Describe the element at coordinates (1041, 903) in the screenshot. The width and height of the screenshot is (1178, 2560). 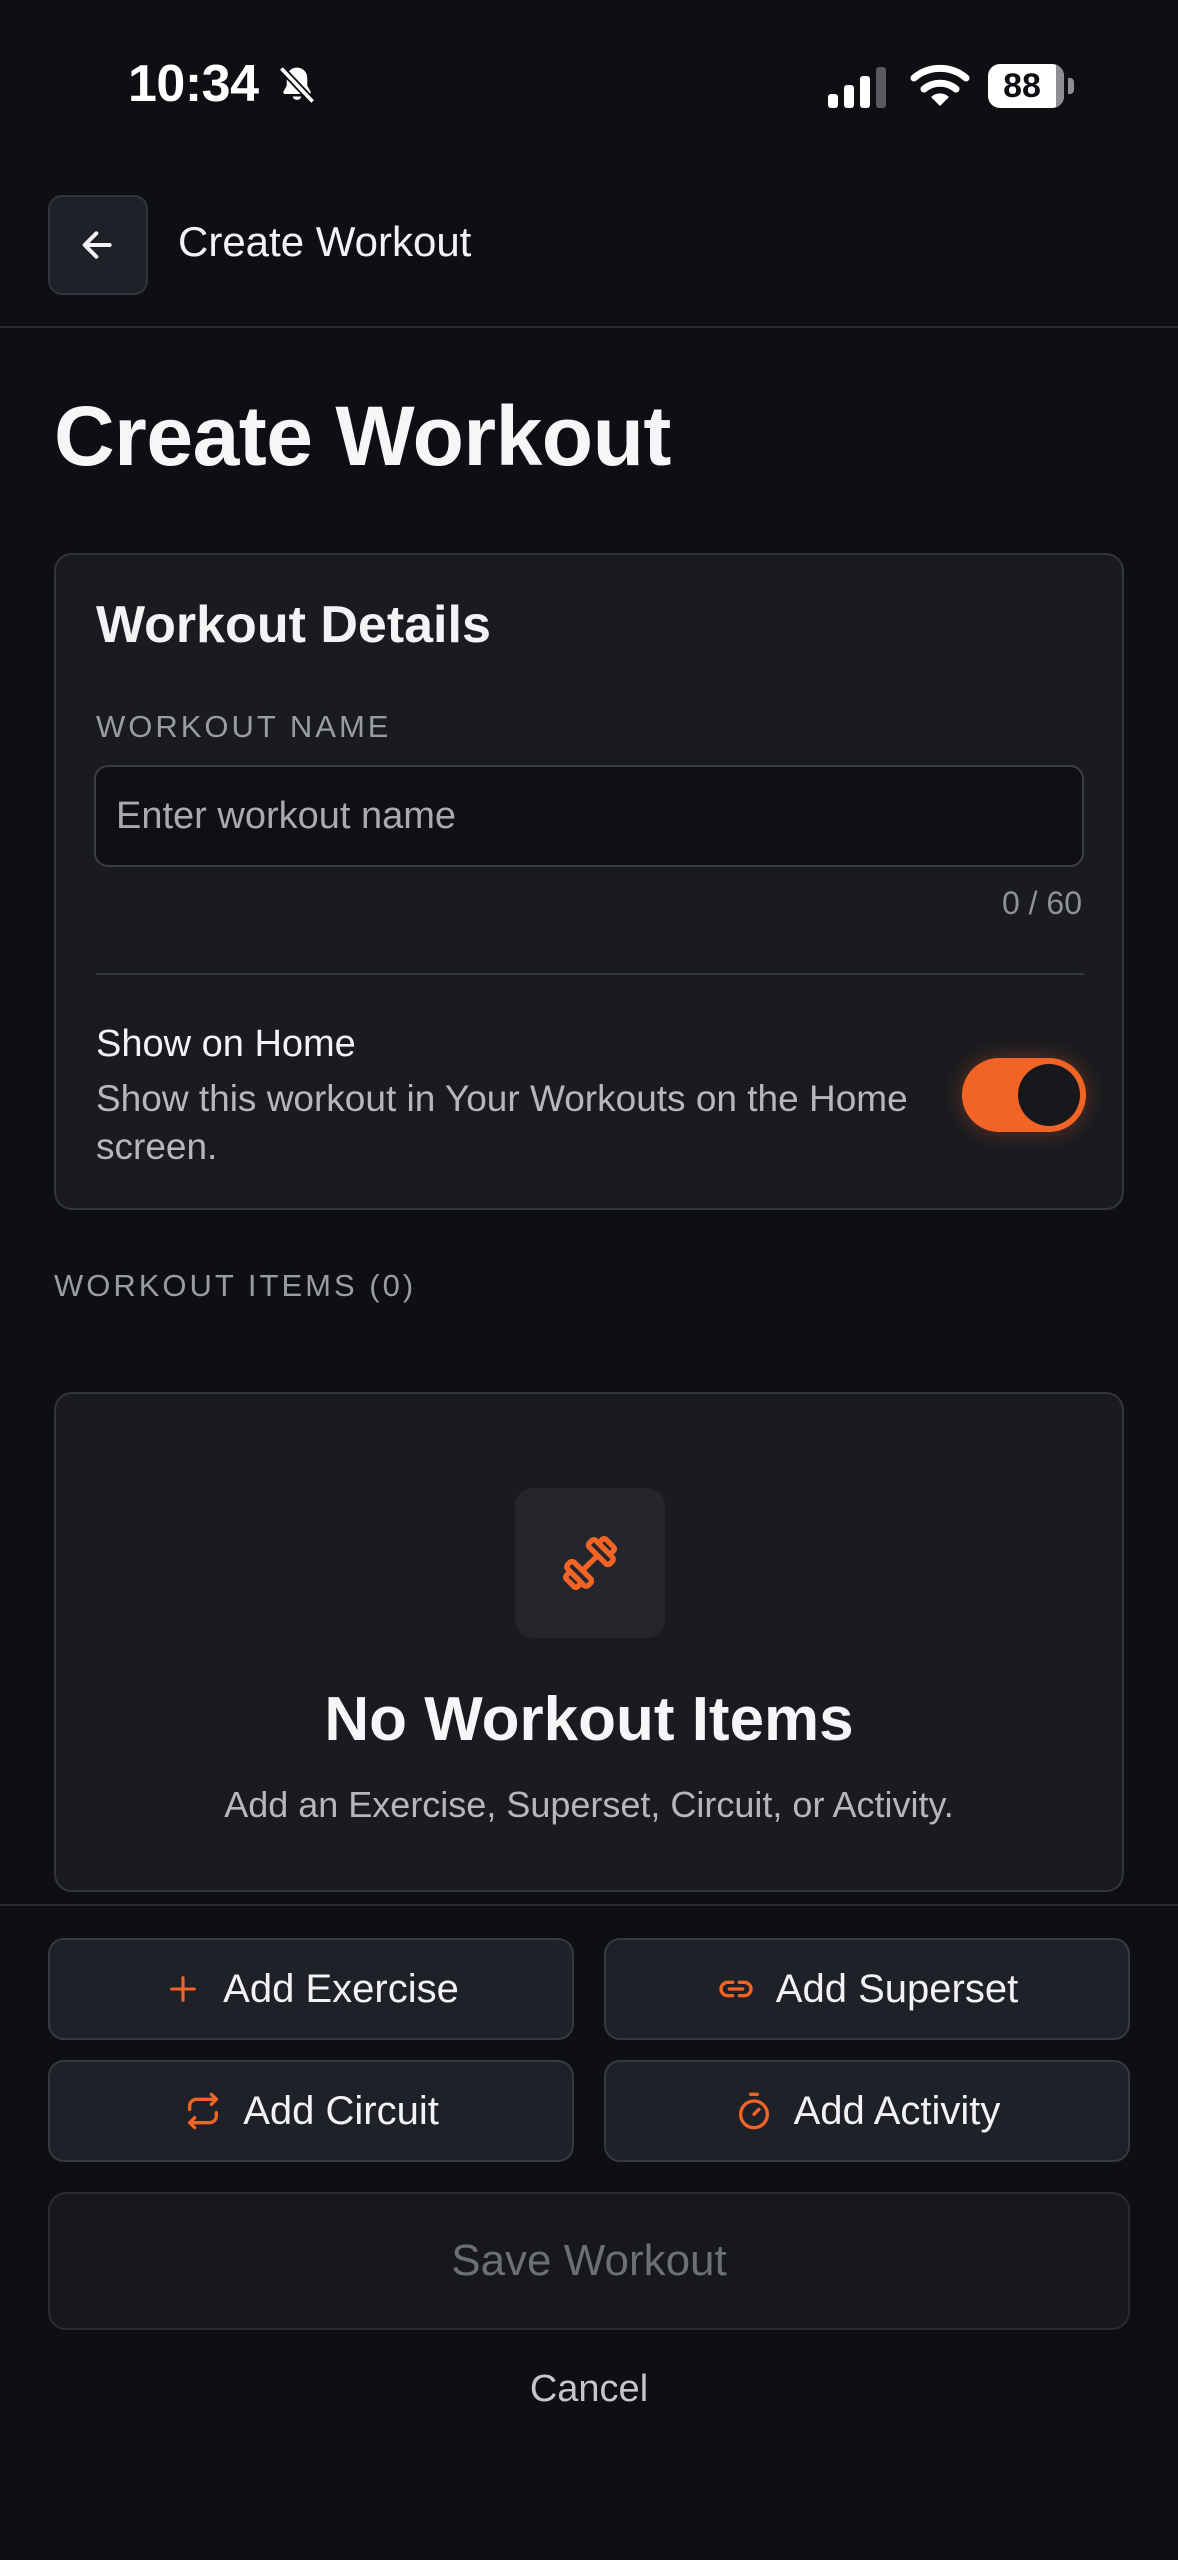
I see `character-counter: 0 / 60` at that location.